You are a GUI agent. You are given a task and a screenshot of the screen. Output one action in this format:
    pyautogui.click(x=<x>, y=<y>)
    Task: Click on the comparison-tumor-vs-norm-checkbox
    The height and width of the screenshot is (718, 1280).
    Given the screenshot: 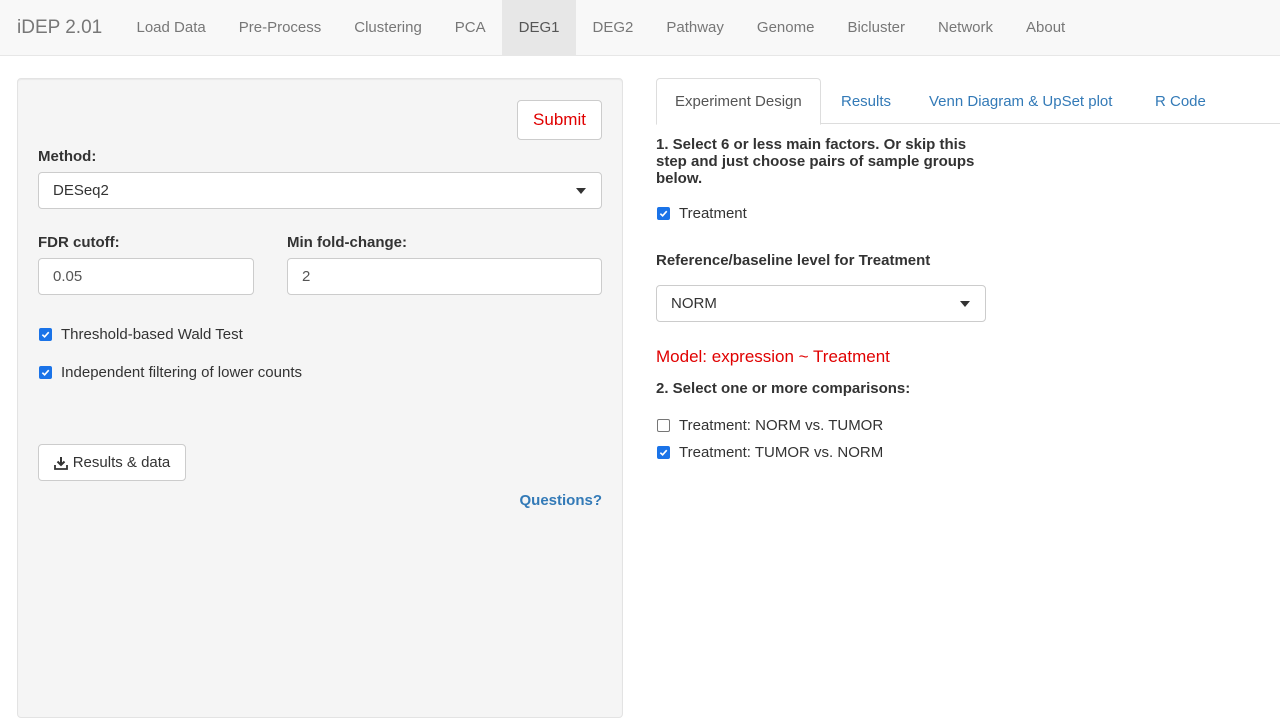 What is the action you would take?
    pyautogui.click(x=663, y=452)
    